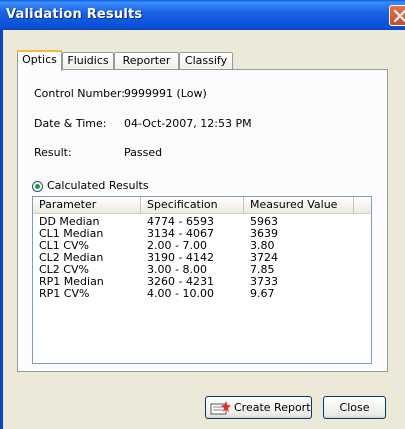 The height and width of the screenshot is (429, 405). I want to click on tab-classify: Classify, so click(206, 60).